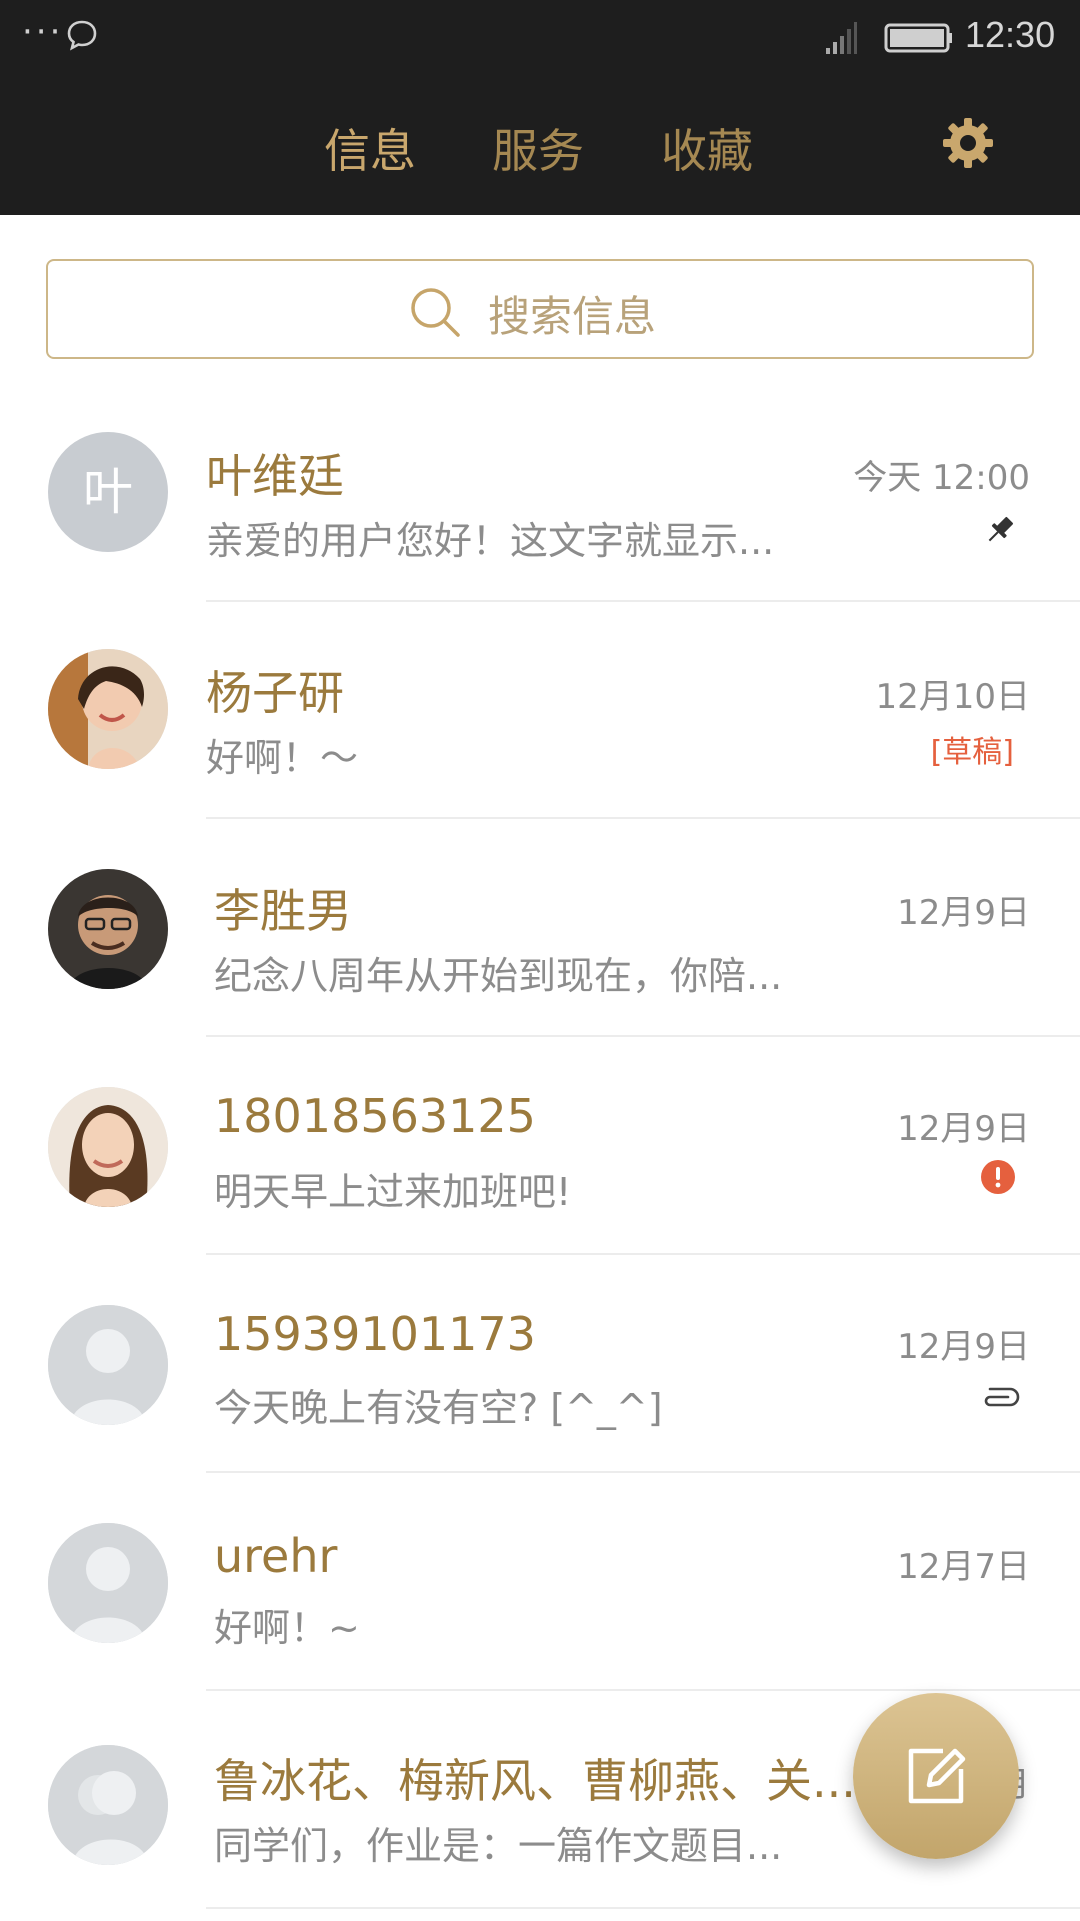 The height and width of the screenshot is (1921, 1080). I want to click on contact-name: 杨子研, so click(275, 693).